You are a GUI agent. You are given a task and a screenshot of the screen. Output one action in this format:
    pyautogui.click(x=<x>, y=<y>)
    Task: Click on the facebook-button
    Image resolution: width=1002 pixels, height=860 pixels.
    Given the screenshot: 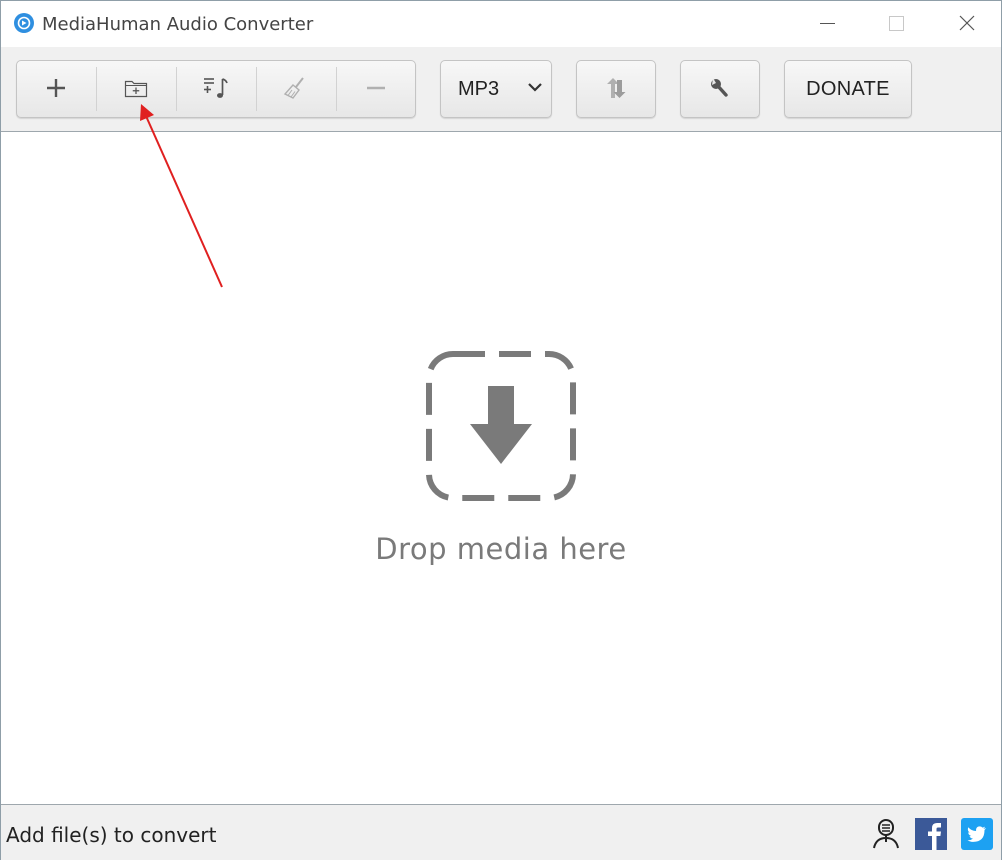 What is the action you would take?
    pyautogui.click(x=931, y=834)
    